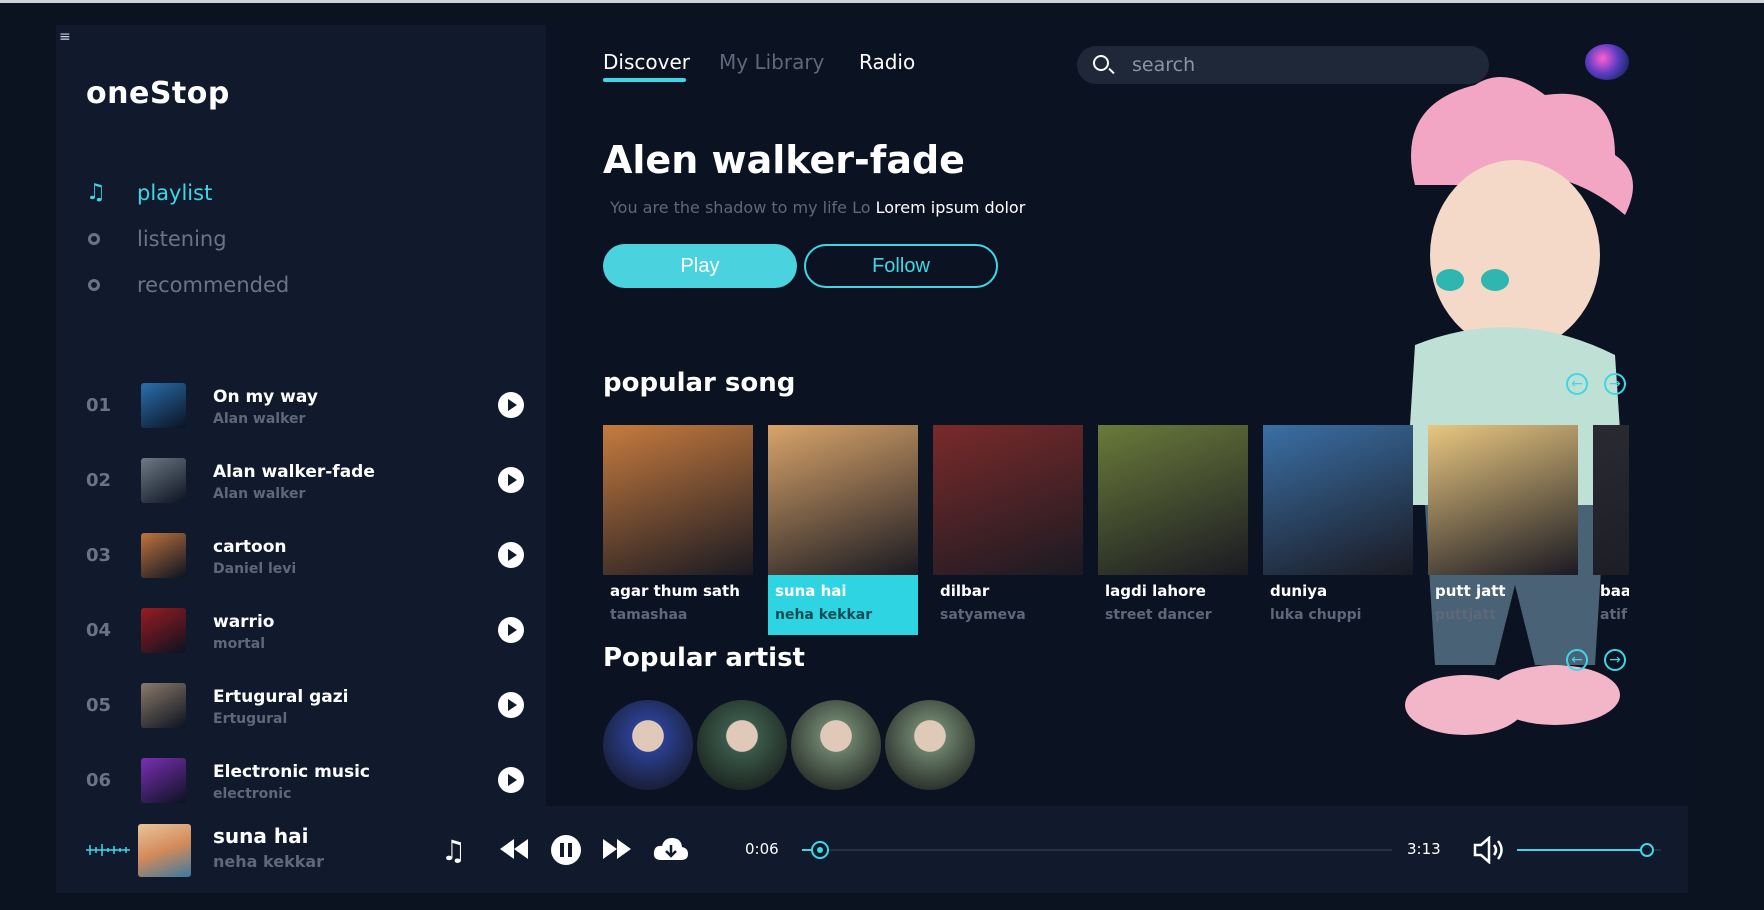  What do you see at coordinates (617, 849) in the screenshot?
I see `fast-forward-icon` at bounding box center [617, 849].